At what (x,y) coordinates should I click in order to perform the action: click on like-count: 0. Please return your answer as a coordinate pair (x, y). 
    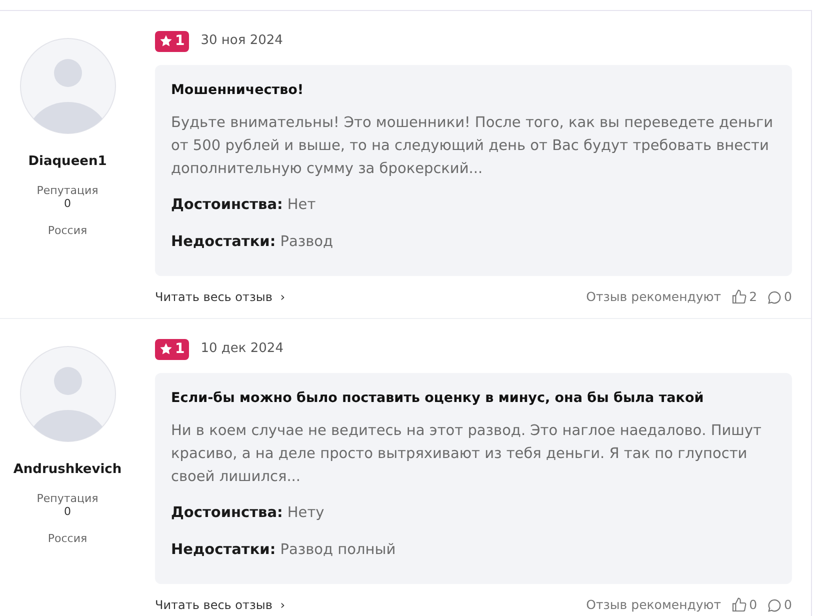
    Looking at the image, I should click on (753, 605).